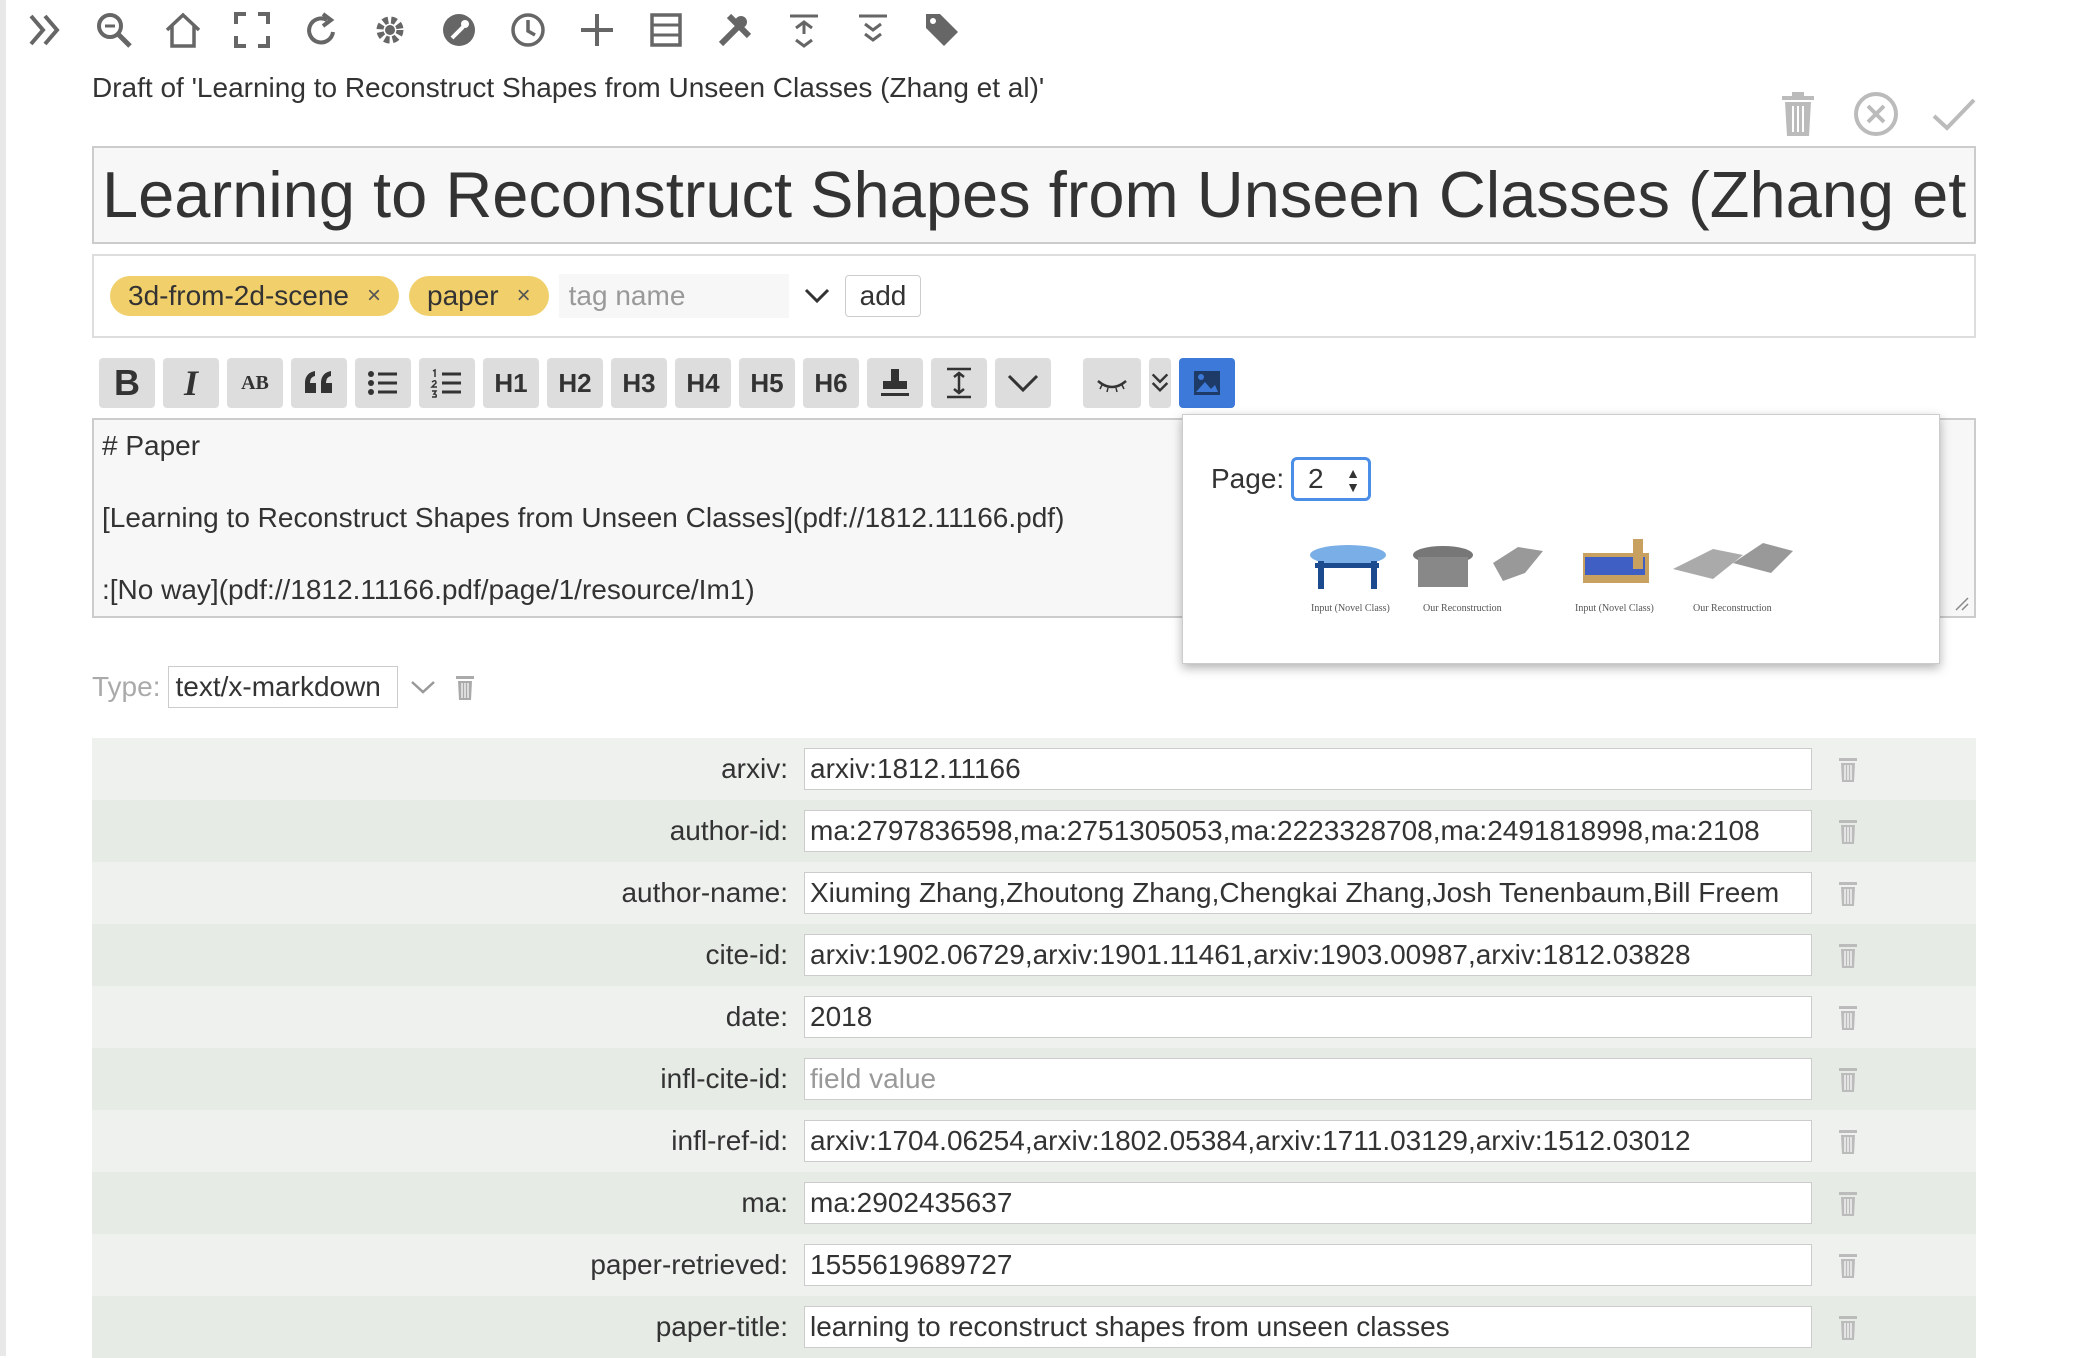 This screenshot has width=2080, height=1358. Describe the element at coordinates (127, 383) in the screenshot. I see `bold-button: B` at that location.